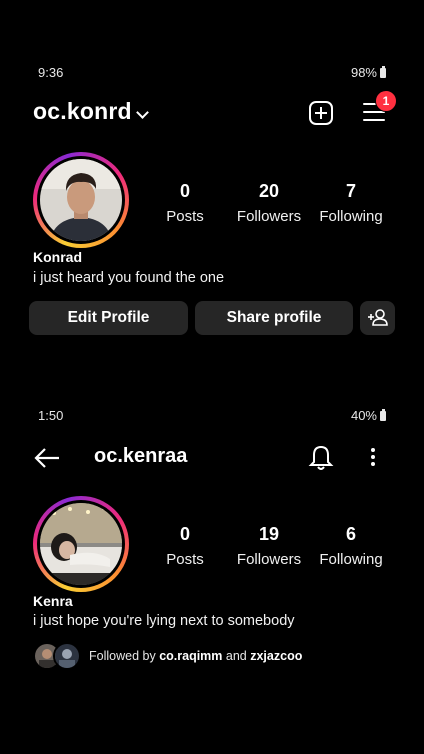 The image size is (424, 754). I want to click on followed-by-prefix: Followed by, so click(122, 656).